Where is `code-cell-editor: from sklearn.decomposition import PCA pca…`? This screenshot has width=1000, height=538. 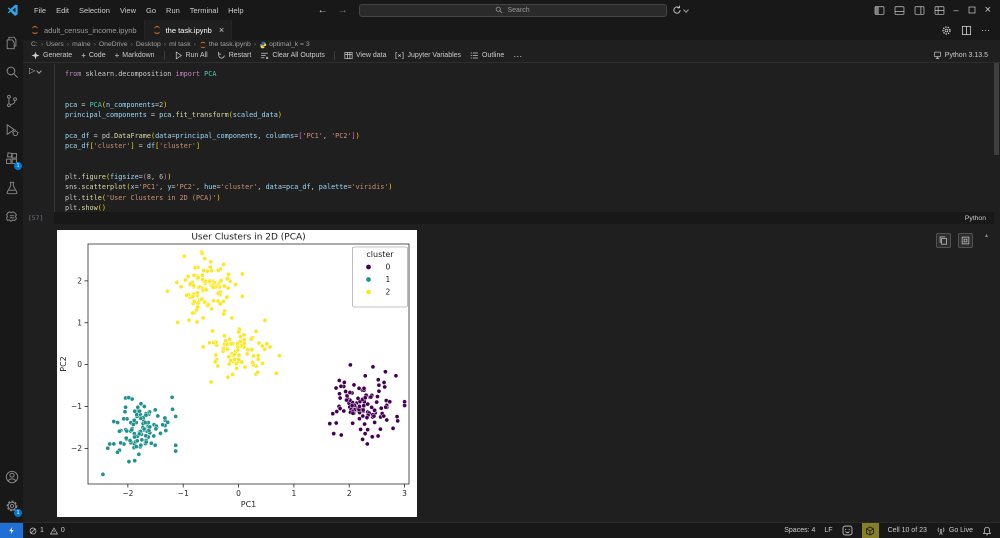
code-cell-editor: from sklearn.decomposition import PCA pca… is located at coordinates (228, 141).